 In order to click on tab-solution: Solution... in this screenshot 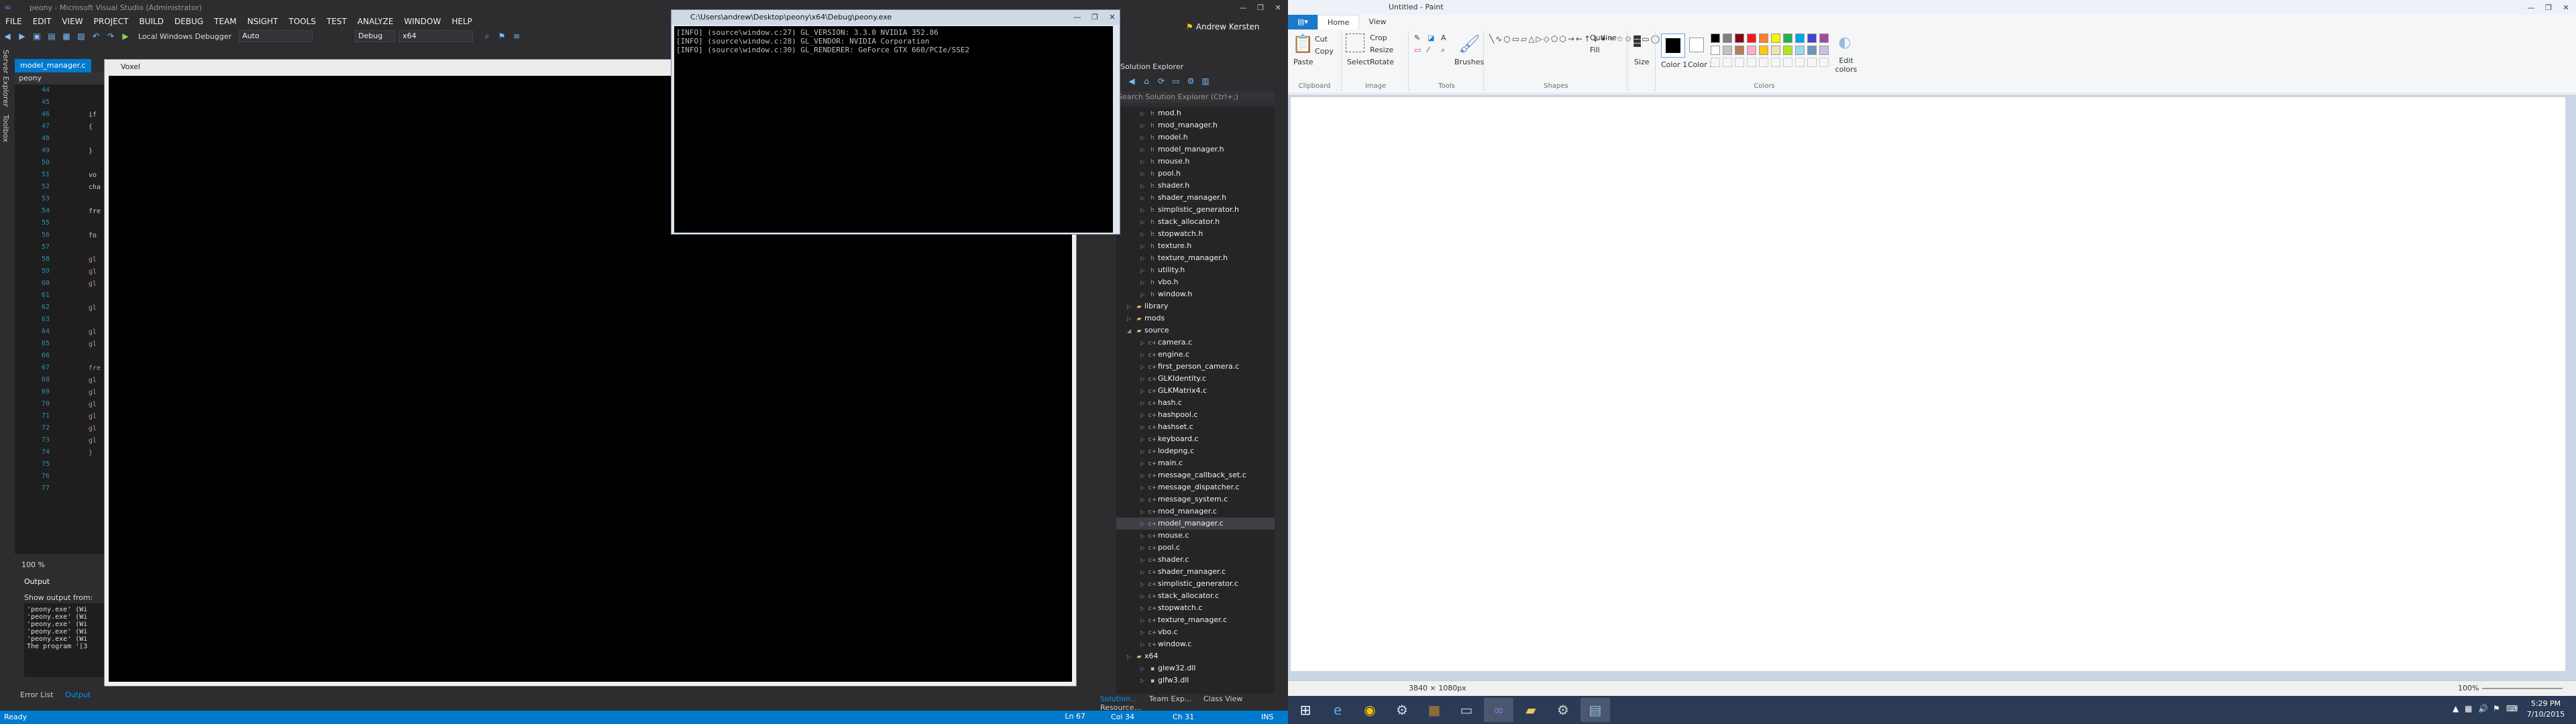, I will do `click(1118, 699)`.